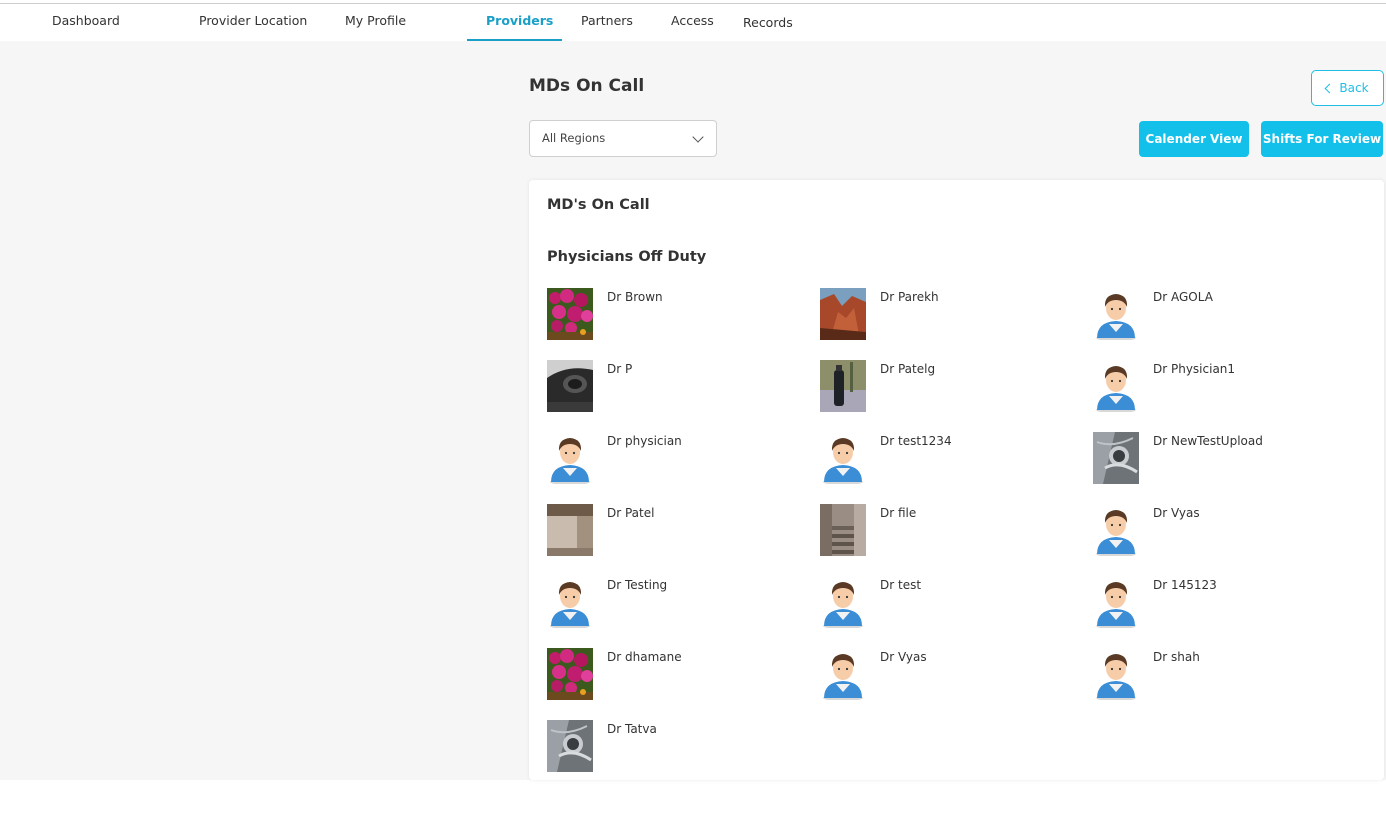  Describe the element at coordinates (1223, 316) in the screenshot. I see `physician-item: Dr AGOLA` at that location.